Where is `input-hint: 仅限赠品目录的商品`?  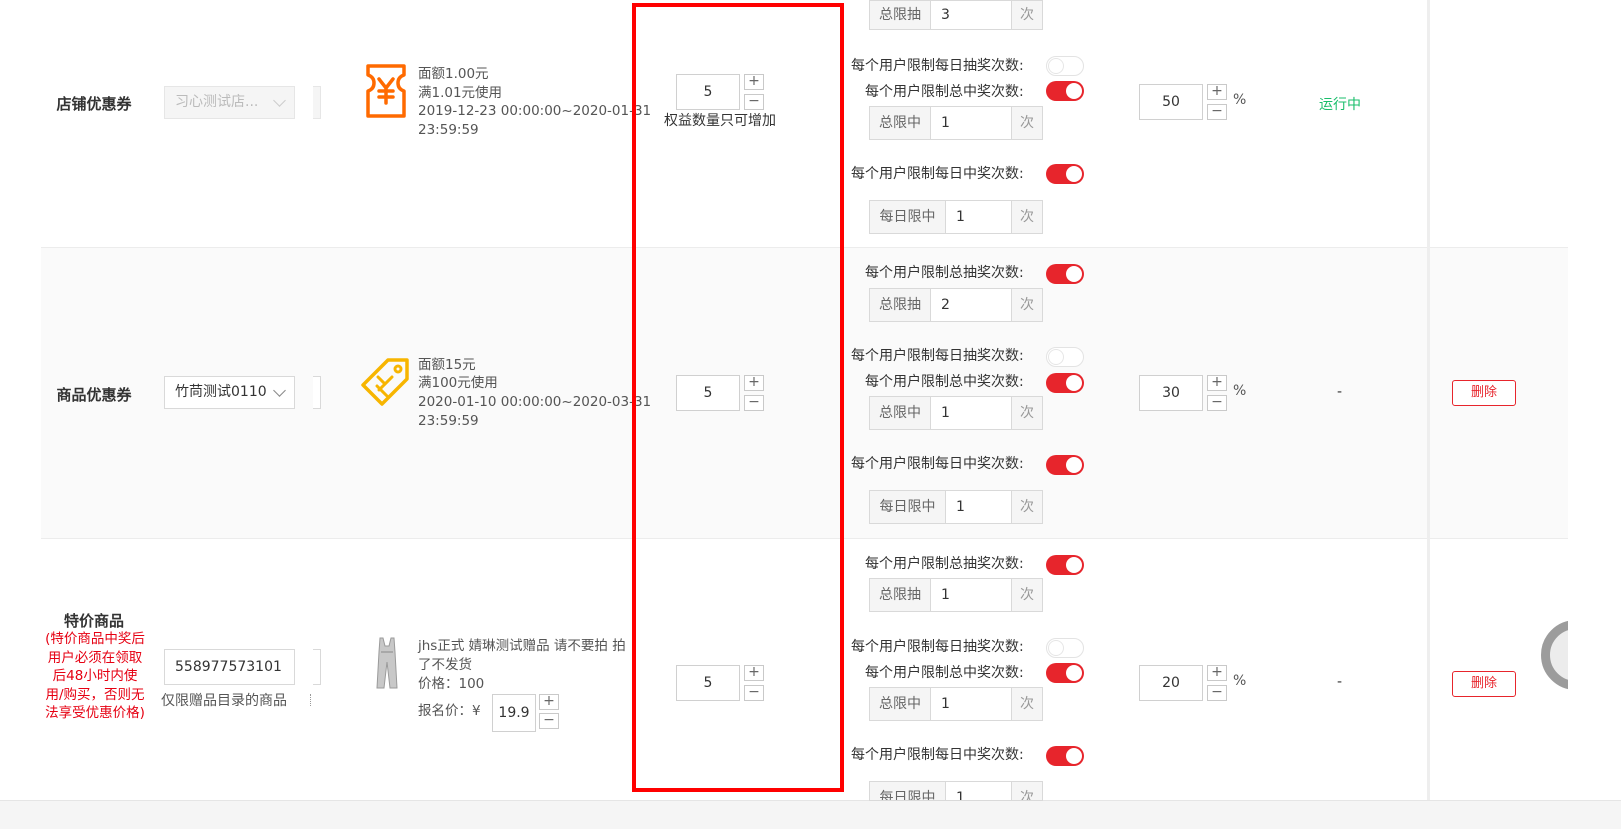 input-hint: 仅限赠品目录的商品 is located at coordinates (224, 701).